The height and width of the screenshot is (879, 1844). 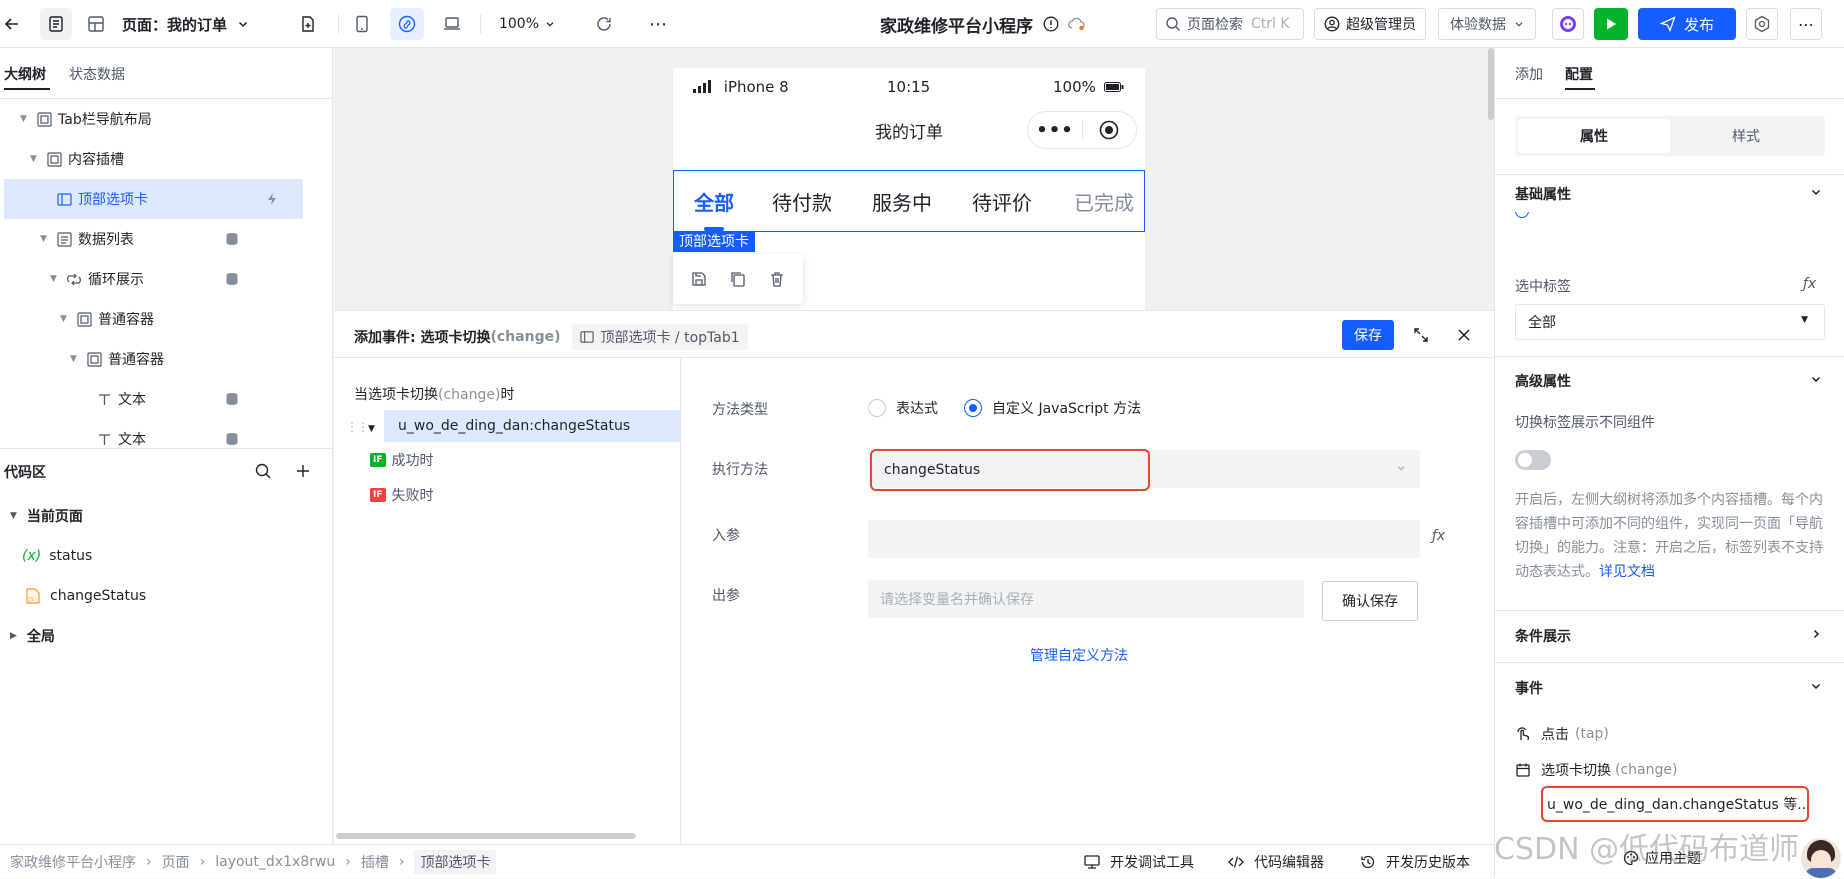 I want to click on branch-success: IF 成功时, so click(x=402, y=460).